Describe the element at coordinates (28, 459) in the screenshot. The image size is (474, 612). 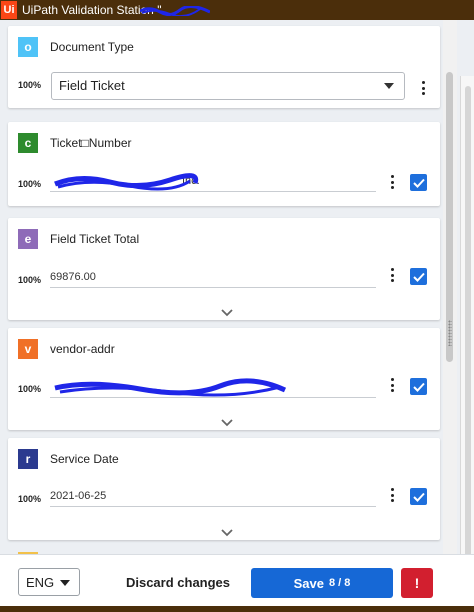
I see `field-type-badge: r` at that location.